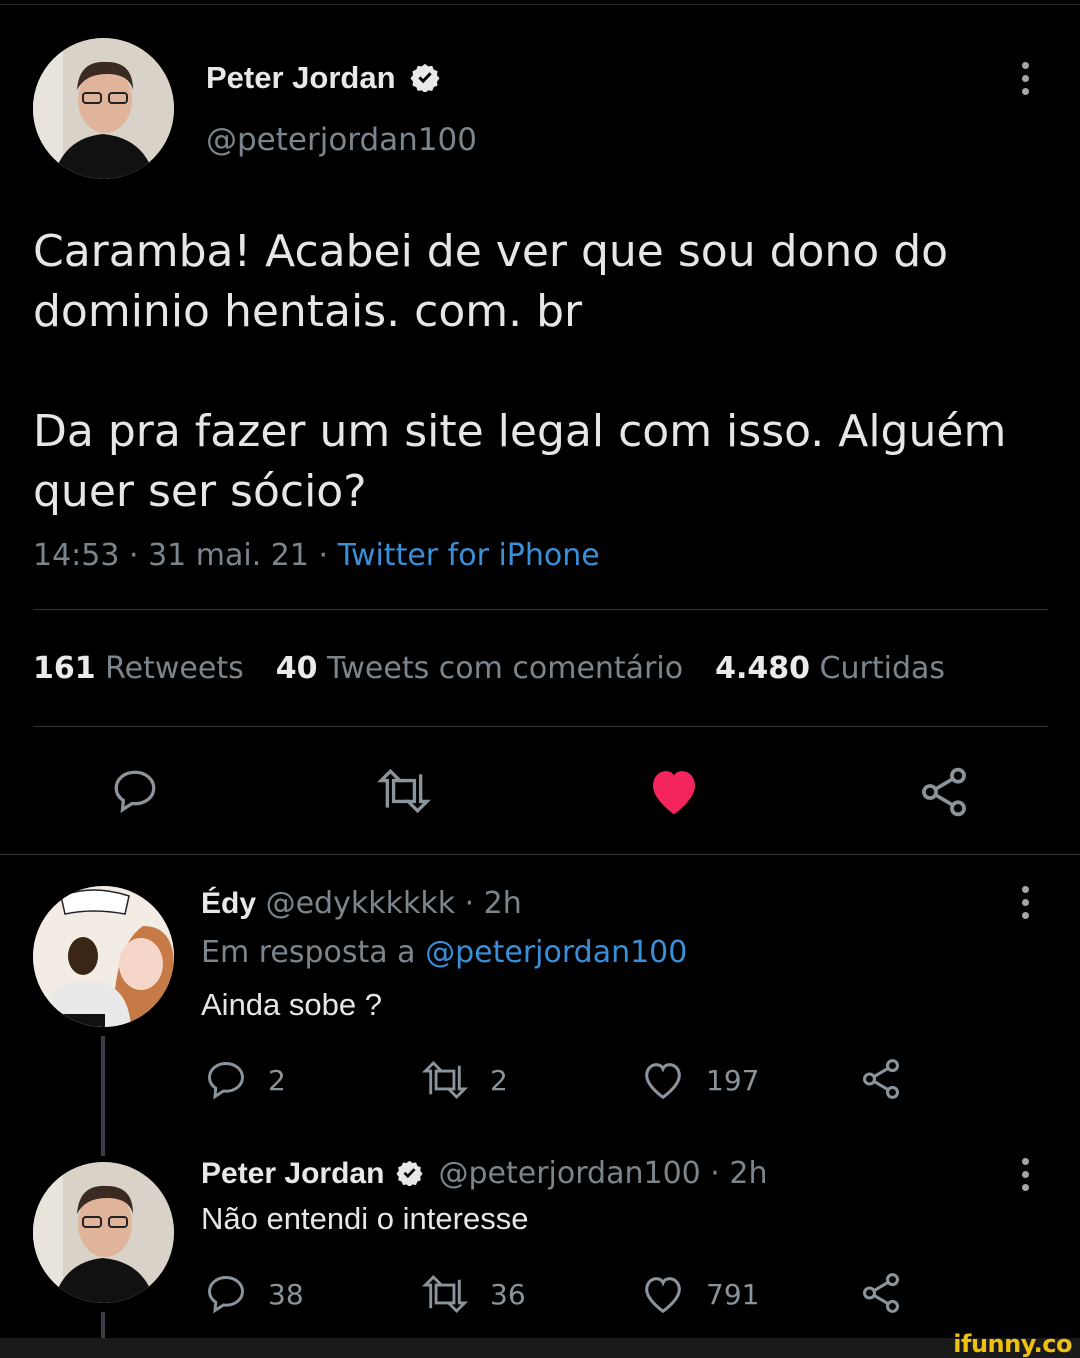  What do you see at coordinates (138, 668) in the screenshot?
I see `retweets-stat: 161 Retweets` at bounding box center [138, 668].